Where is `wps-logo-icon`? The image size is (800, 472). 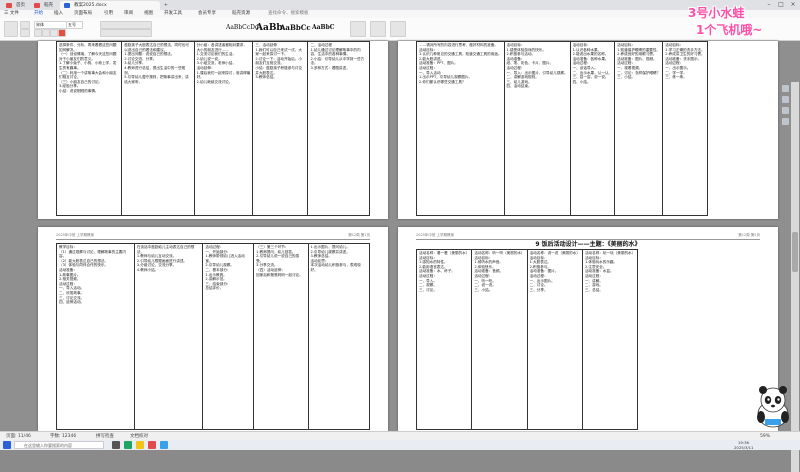
wps-logo-icon is located at coordinates (9, 5).